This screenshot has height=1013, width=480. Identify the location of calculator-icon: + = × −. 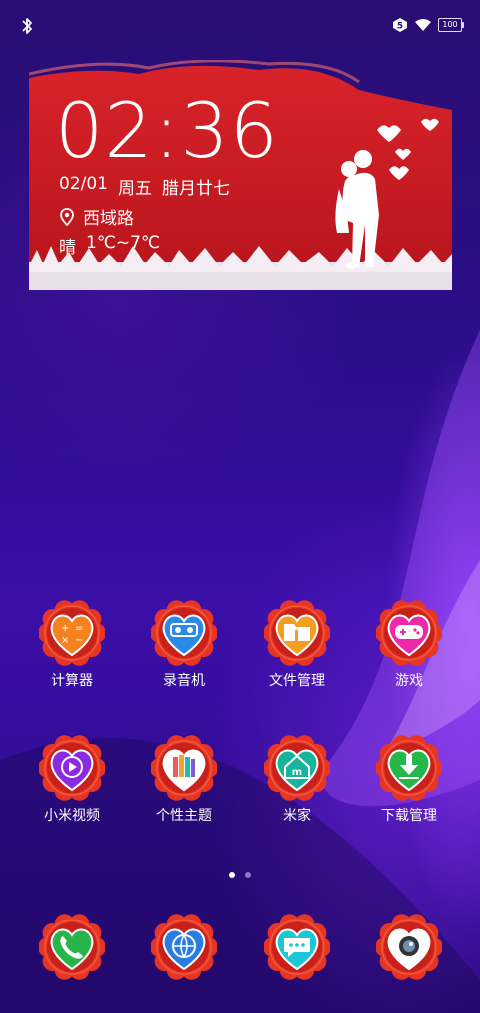
(72, 633).